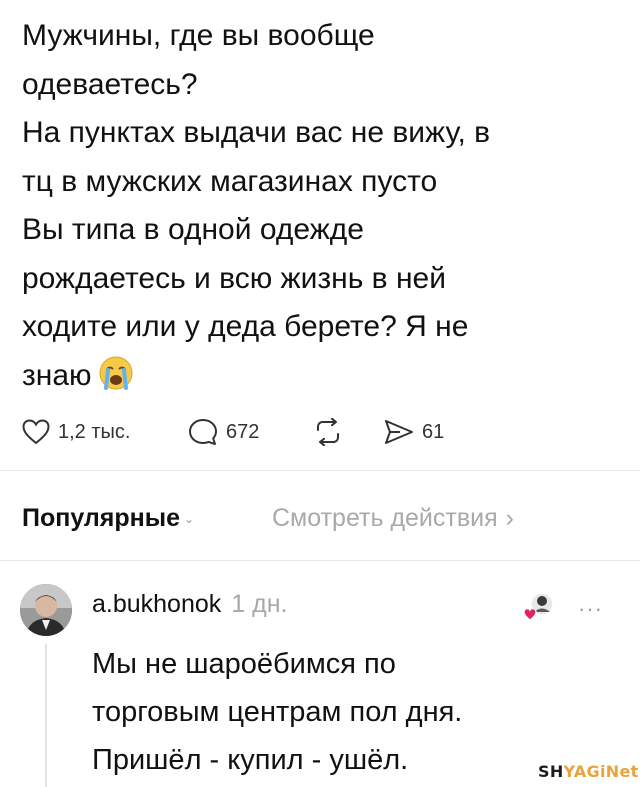 The height and width of the screenshot is (787, 640). I want to click on comment-count: 672, so click(243, 431).